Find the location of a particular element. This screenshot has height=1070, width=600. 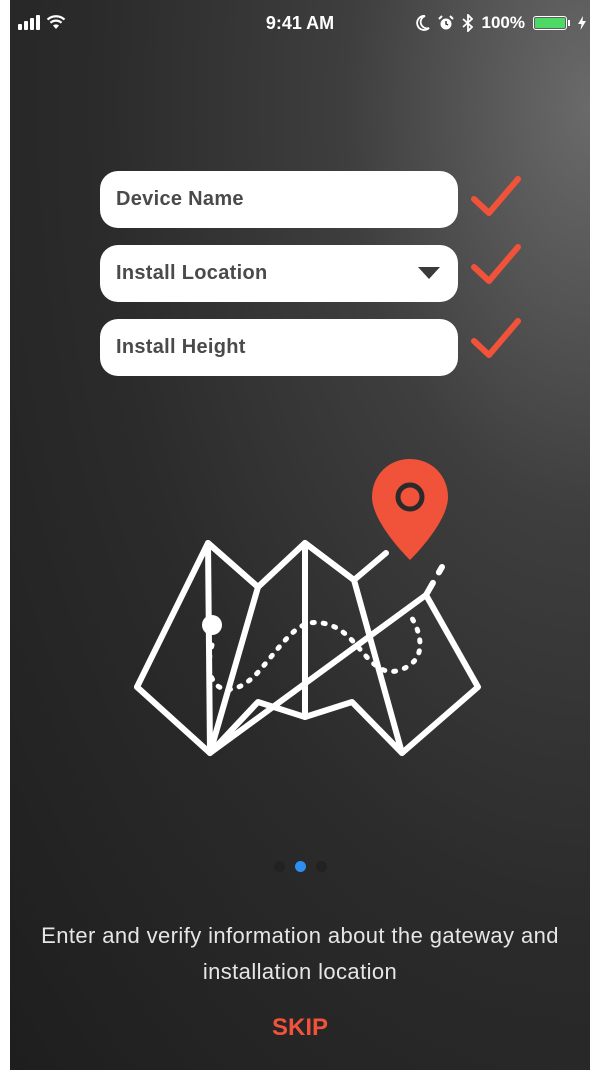

field-label: Install Height is located at coordinates (181, 347).